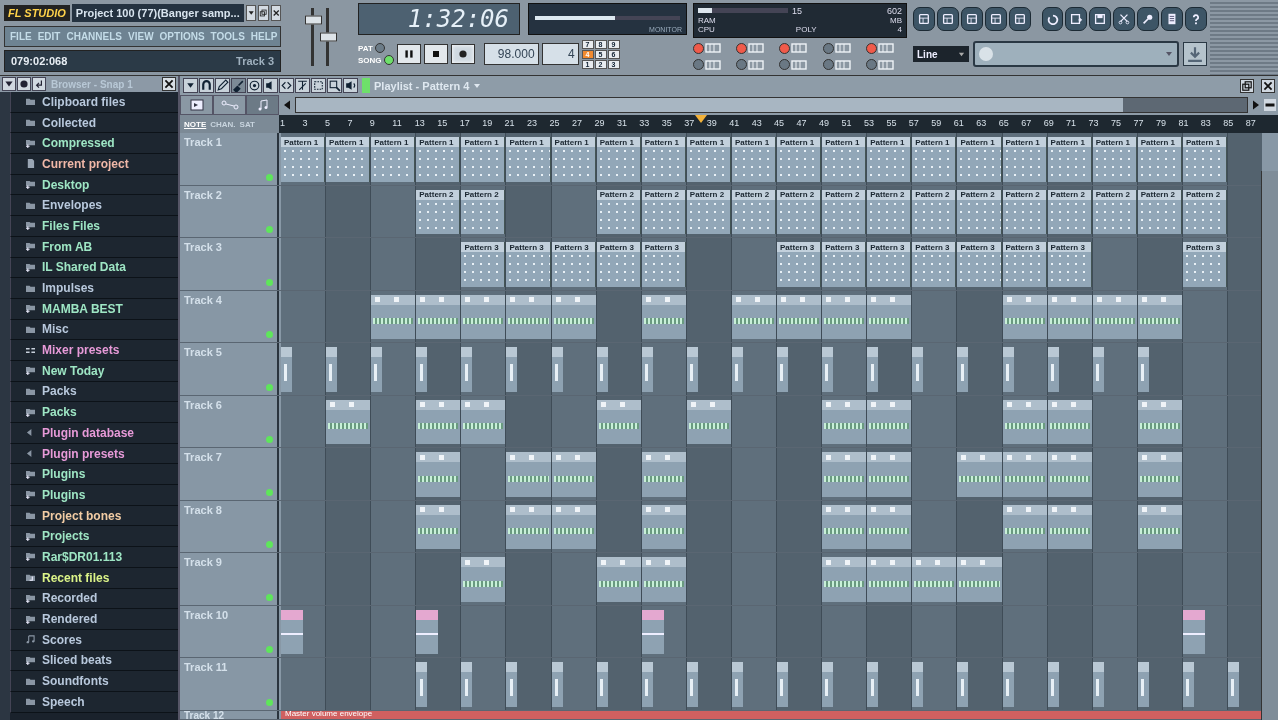 The image size is (1278, 720). What do you see at coordinates (94, 599) in the screenshot?
I see `browser-item: Recorded` at bounding box center [94, 599].